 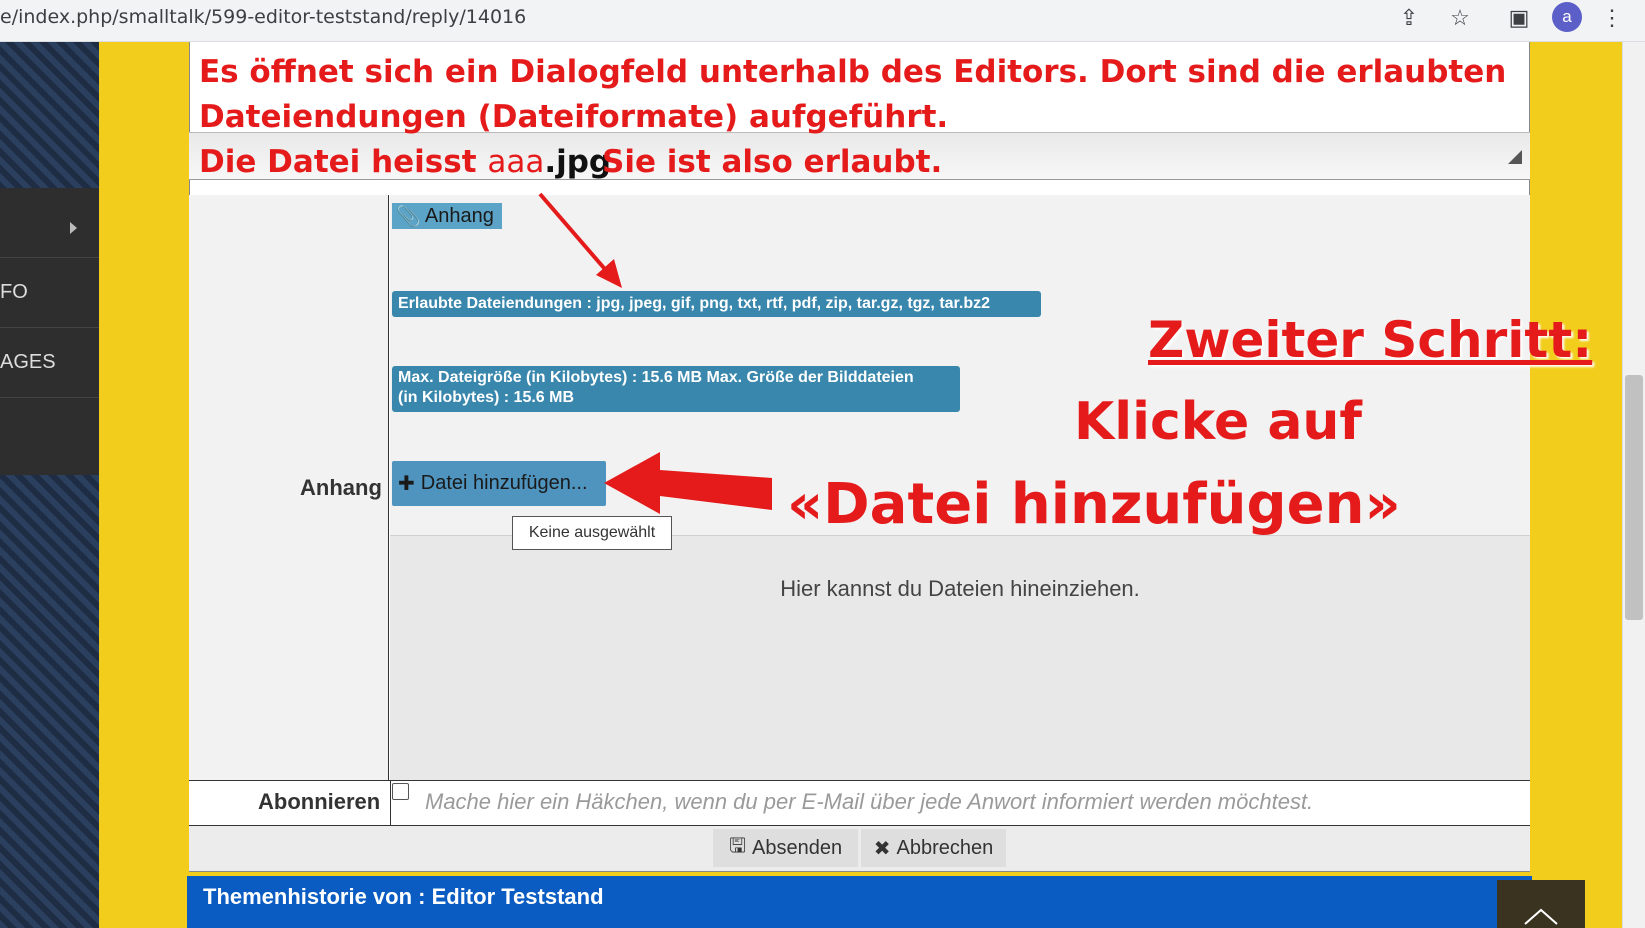 What do you see at coordinates (688, 483) in the screenshot?
I see `arrow-to-add-file` at bounding box center [688, 483].